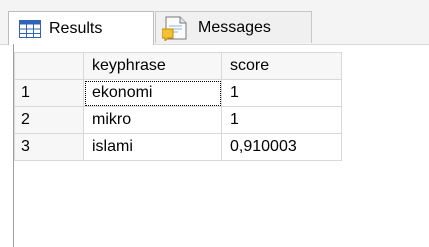 This screenshot has height=247, width=429. I want to click on grid-header-row: keyphrase score, so click(178, 66).